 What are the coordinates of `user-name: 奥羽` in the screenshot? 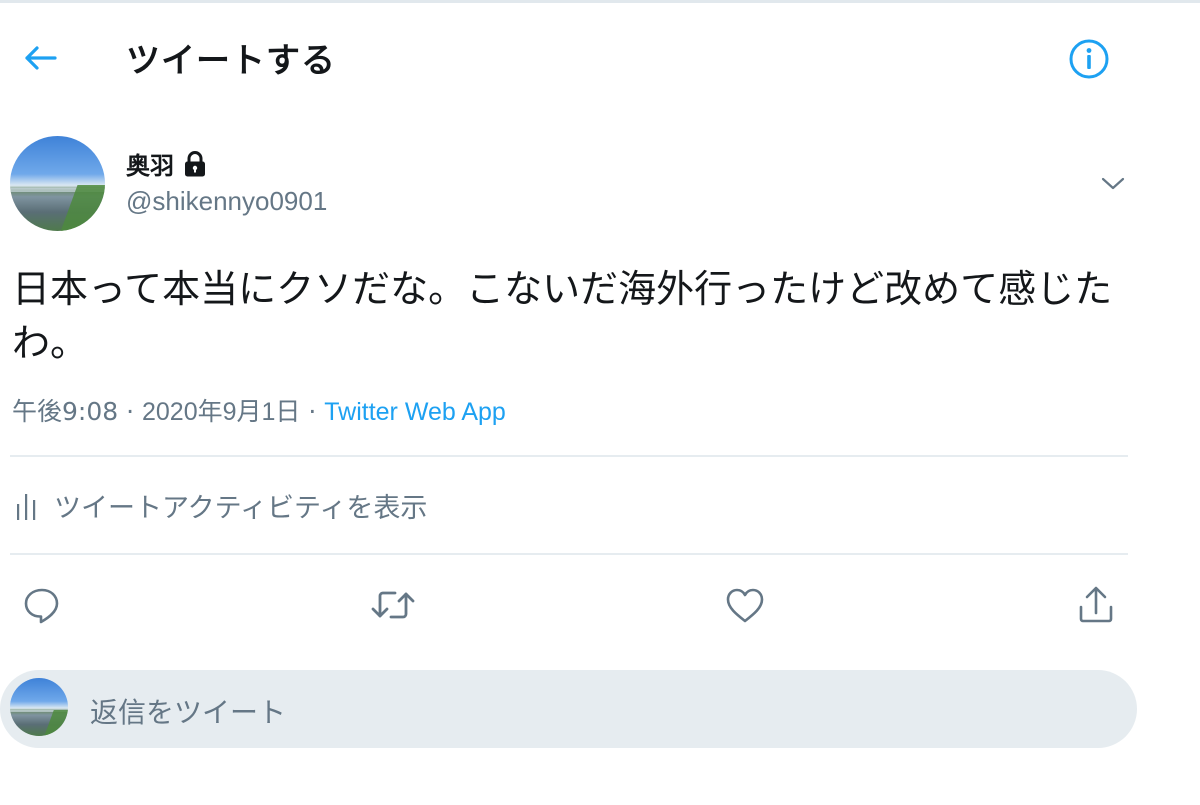 It's located at (168, 163).